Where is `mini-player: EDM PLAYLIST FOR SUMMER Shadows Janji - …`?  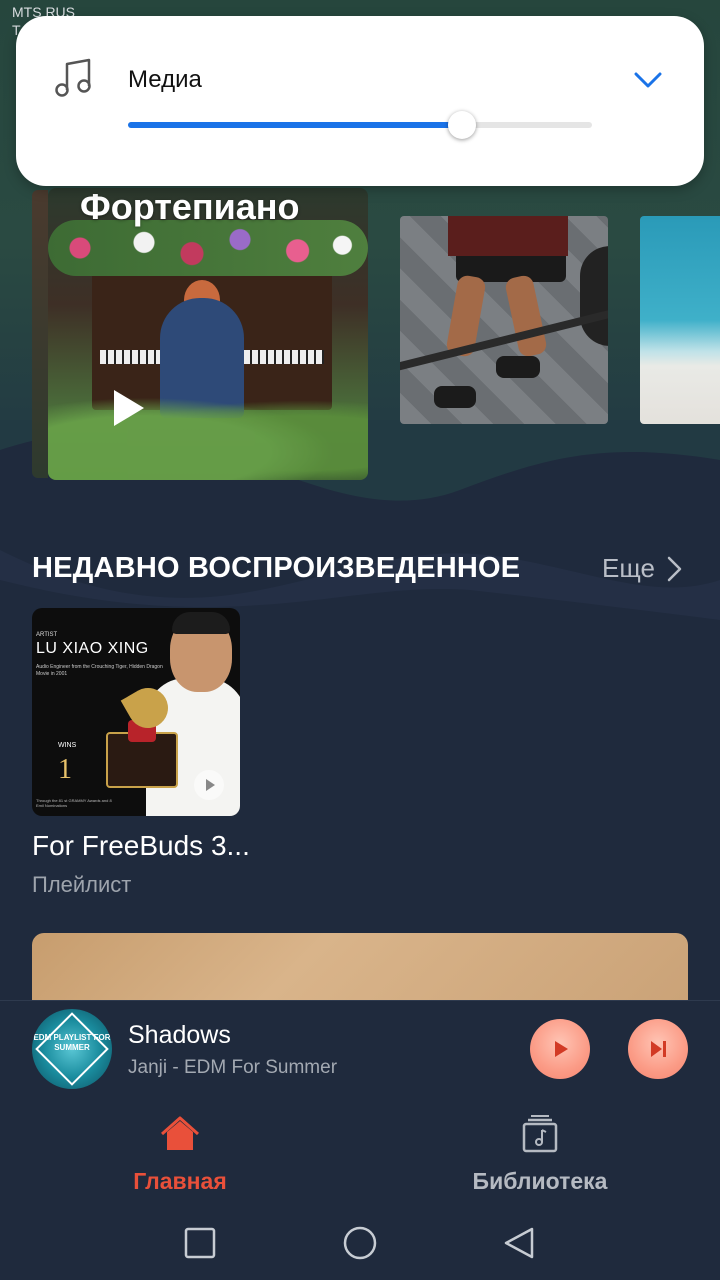 mini-player: EDM PLAYLIST FOR SUMMER Shadows Janji - … is located at coordinates (360, 1048).